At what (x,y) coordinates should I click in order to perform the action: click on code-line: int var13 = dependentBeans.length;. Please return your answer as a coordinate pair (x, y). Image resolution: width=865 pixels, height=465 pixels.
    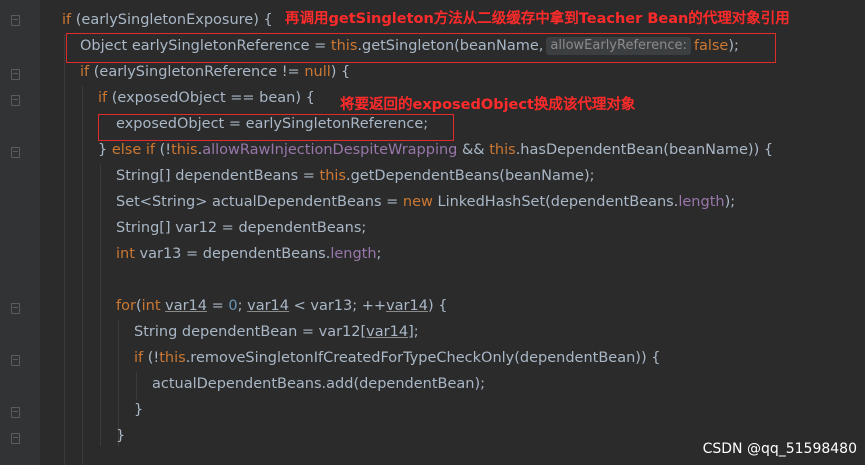
    Looking at the image, I should click on (249, 254).